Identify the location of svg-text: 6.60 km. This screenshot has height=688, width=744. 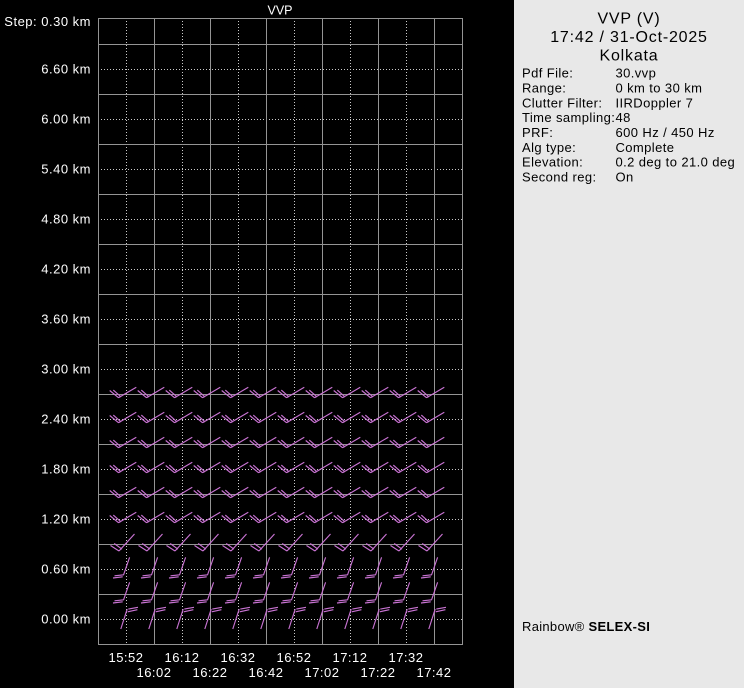
(66, 69).